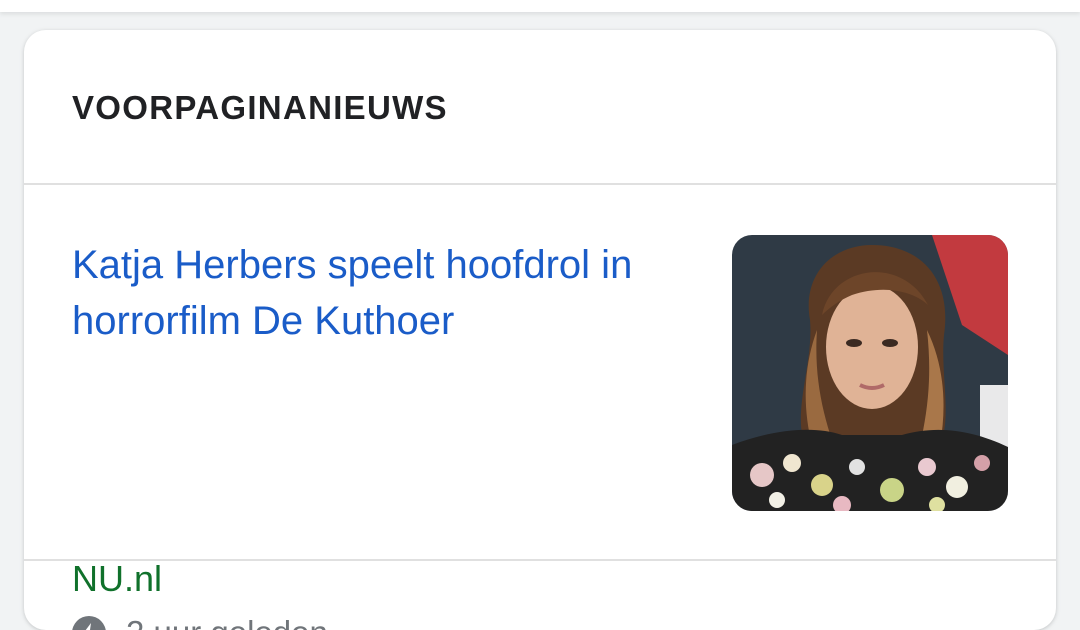  What do you see at coordinates (540, 6) in the screenshot?
I see `previous-card-edge` at bounding box center [540, 6].